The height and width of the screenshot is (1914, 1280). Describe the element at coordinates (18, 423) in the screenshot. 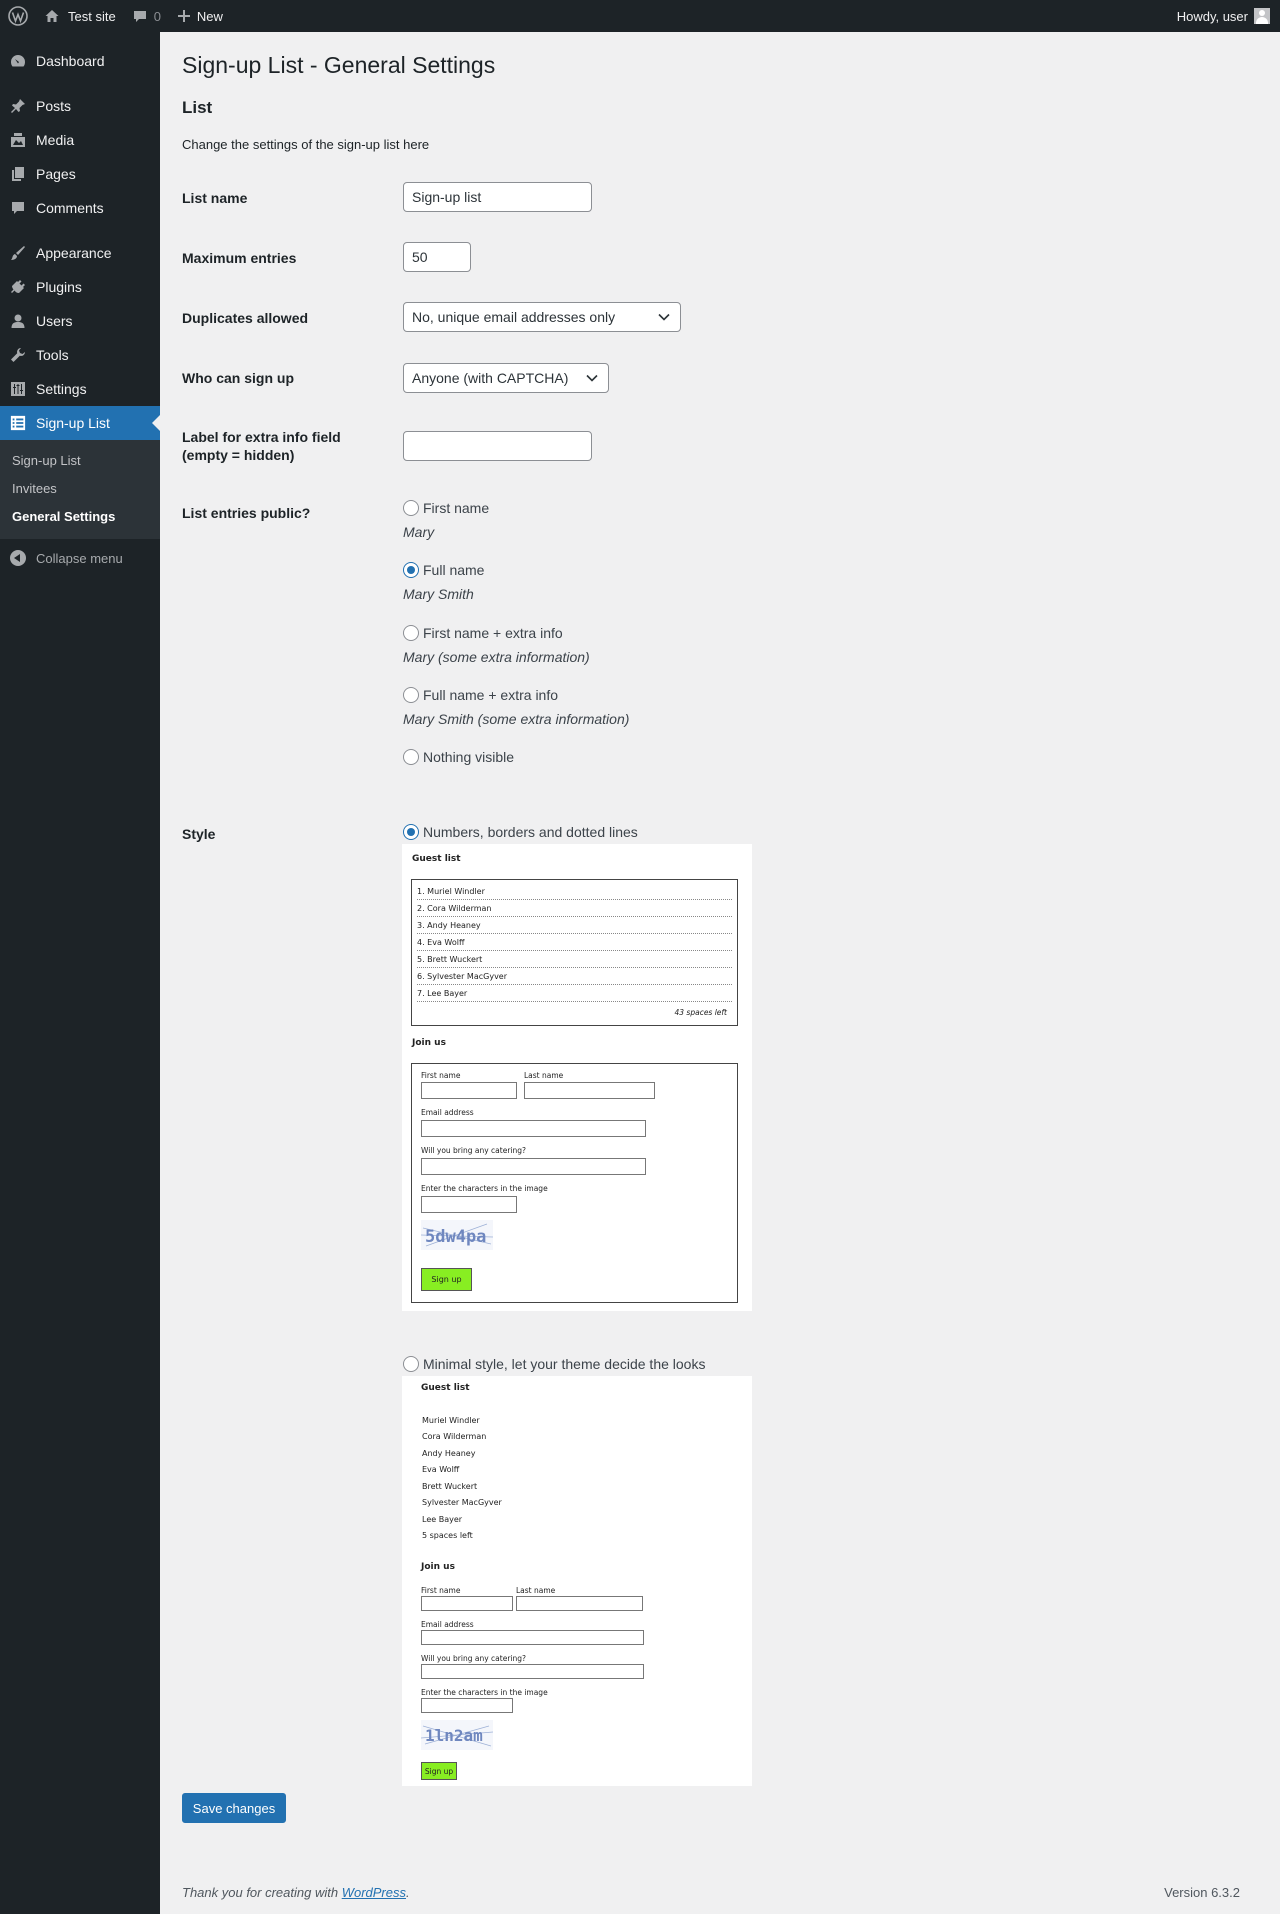

I see `list-icon` at that location.